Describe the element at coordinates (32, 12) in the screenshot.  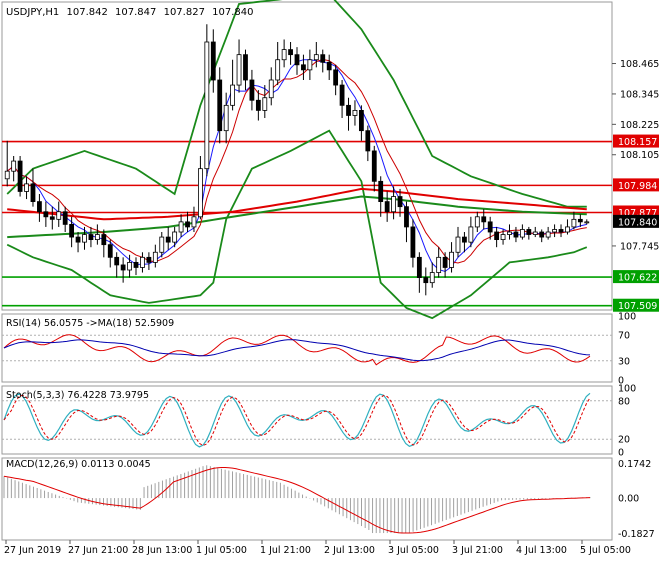
I see `symbol-label: USDJPY,H1` at that location.